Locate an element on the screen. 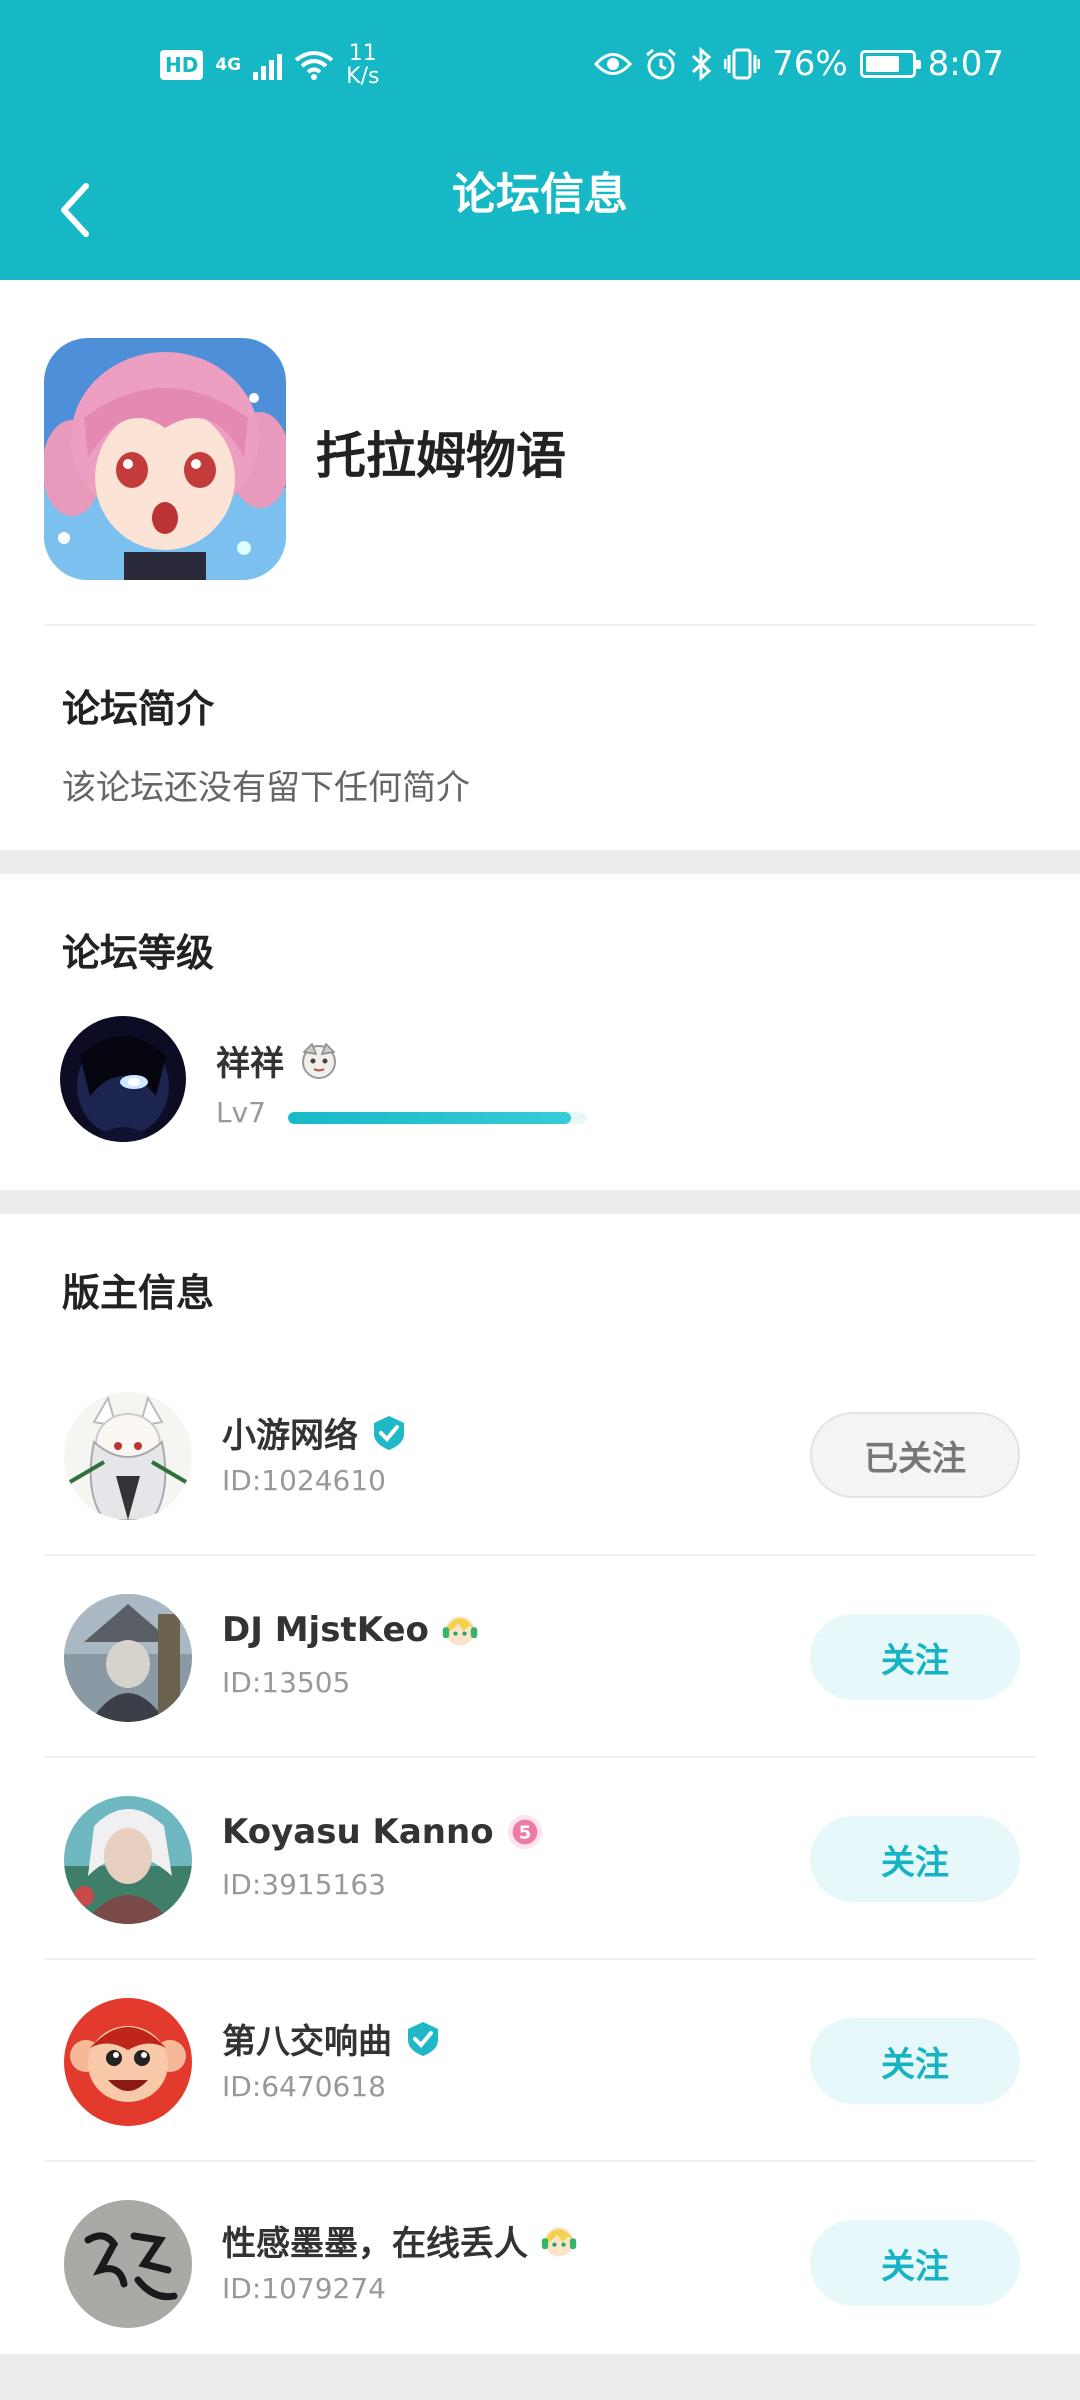 This screenshot has height=2400, width=1080. moderator-name-row: Koyasu Kanno 5 is located at coordinates (383, 1832).